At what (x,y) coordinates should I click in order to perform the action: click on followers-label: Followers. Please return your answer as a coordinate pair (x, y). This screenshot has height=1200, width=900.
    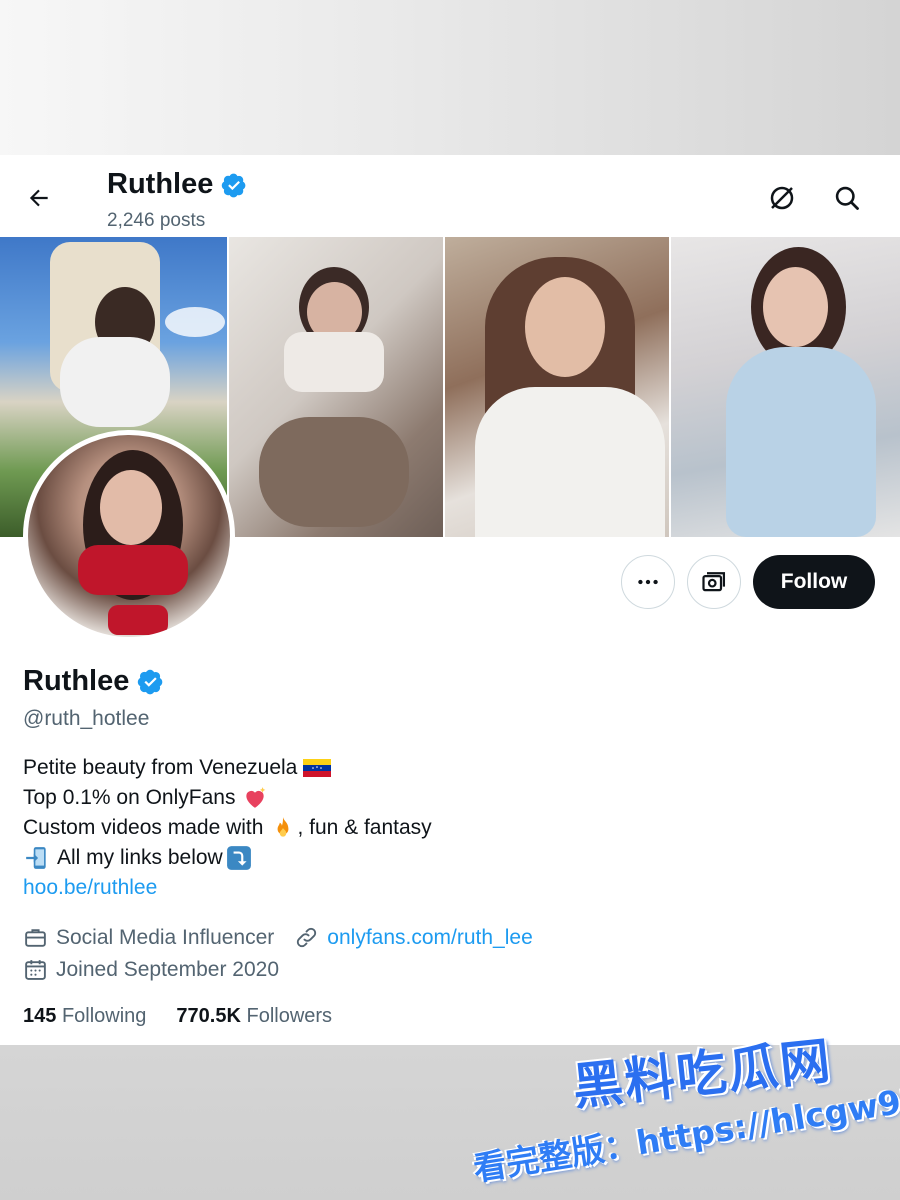
    Looking at the image, I should click on (289, 1016).